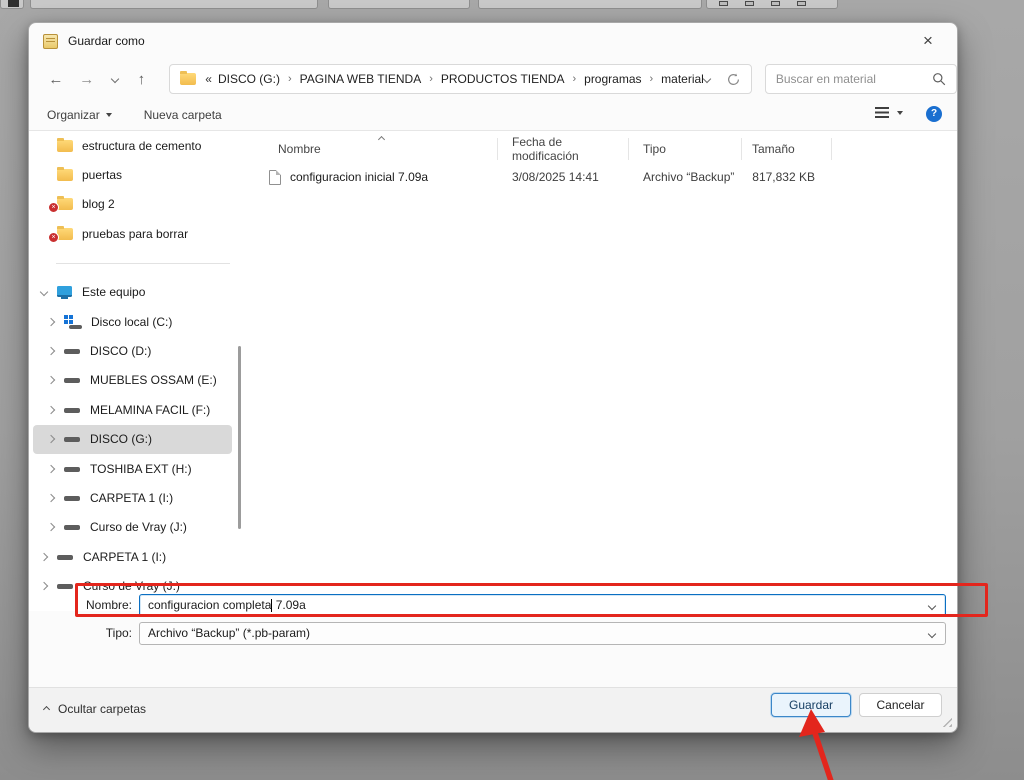 This screenshot has height=780, width=1024. Describe the element at coordinates (98, 204) in the screenshot. I see `sidebar-folder-label: blog 2` at that location.